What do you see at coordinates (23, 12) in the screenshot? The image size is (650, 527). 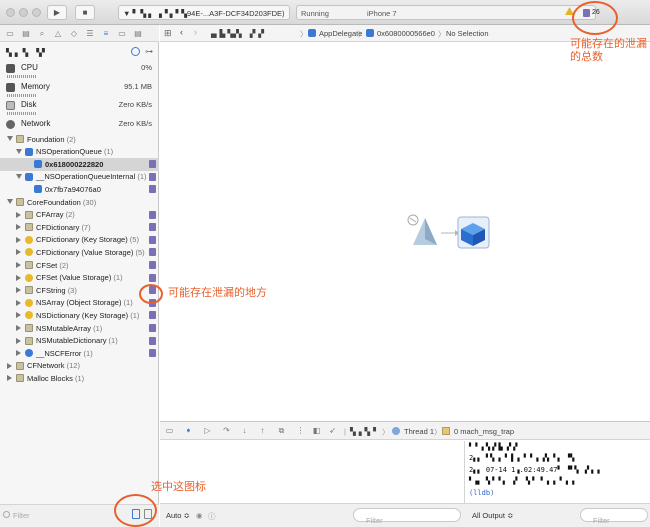 I see `minimize-window-button` at bounding box center [23, 12].